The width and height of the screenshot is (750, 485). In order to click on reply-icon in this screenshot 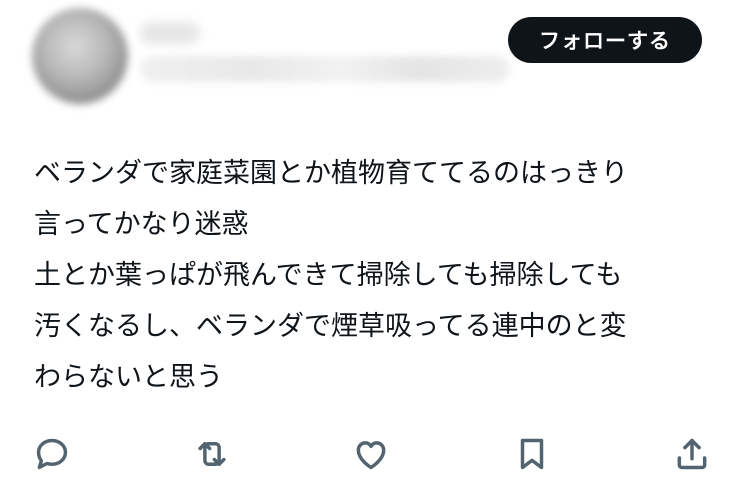, I will do `click(52, 454)`.